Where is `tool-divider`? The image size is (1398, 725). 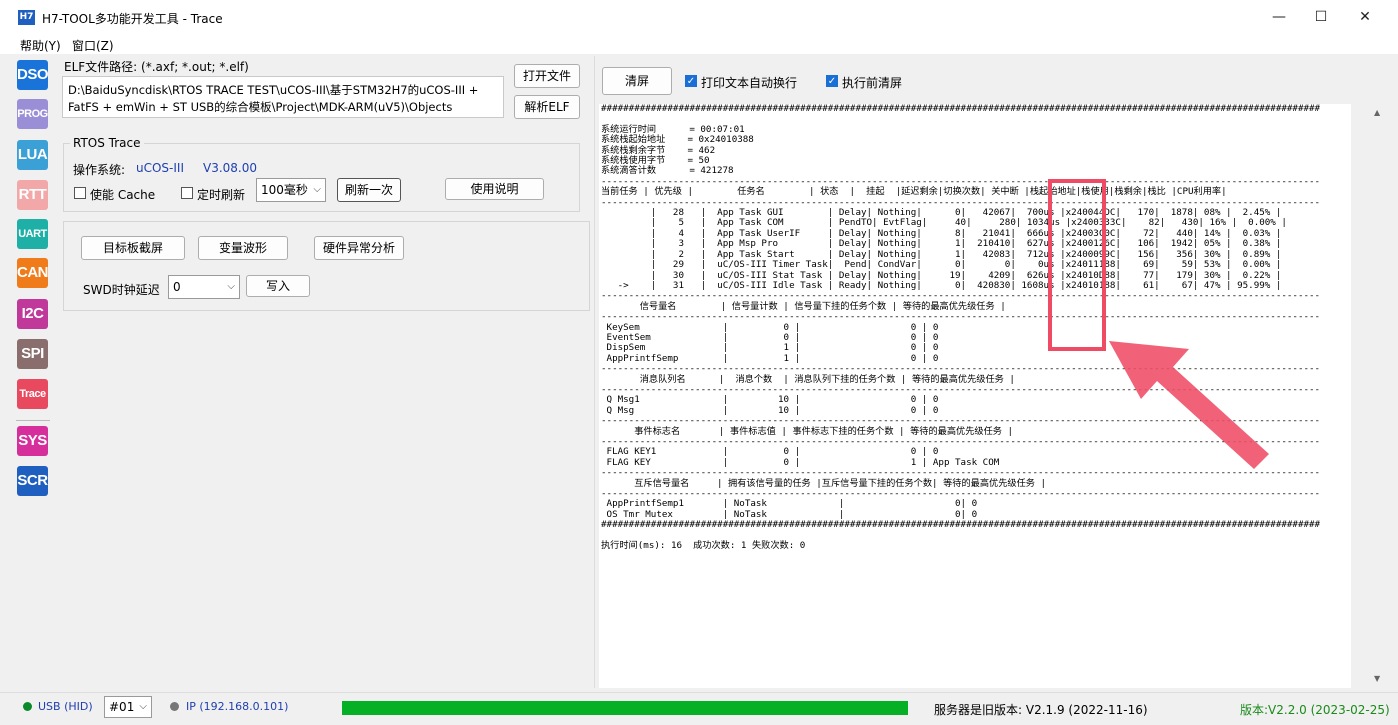 tool-divider is located at coordinates (33, 420).